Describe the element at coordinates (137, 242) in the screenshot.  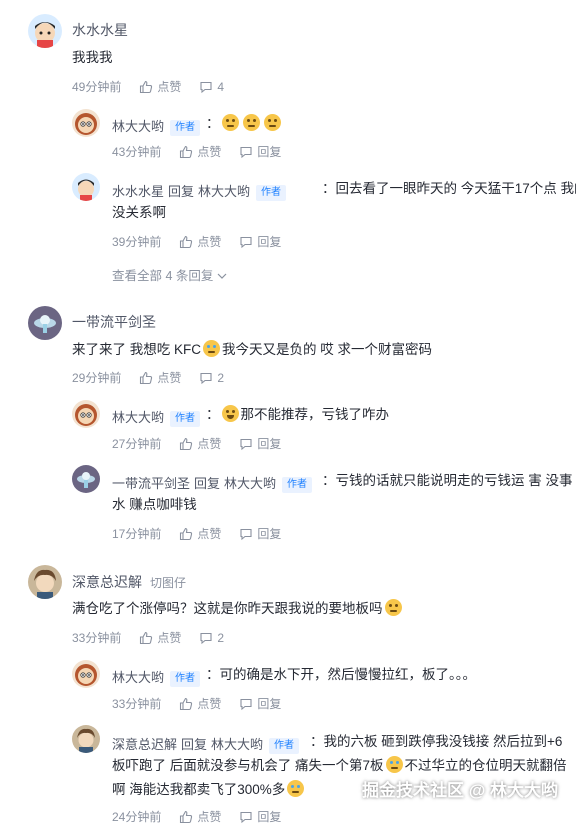
I see `reply-time: 39分钟前` at that location.